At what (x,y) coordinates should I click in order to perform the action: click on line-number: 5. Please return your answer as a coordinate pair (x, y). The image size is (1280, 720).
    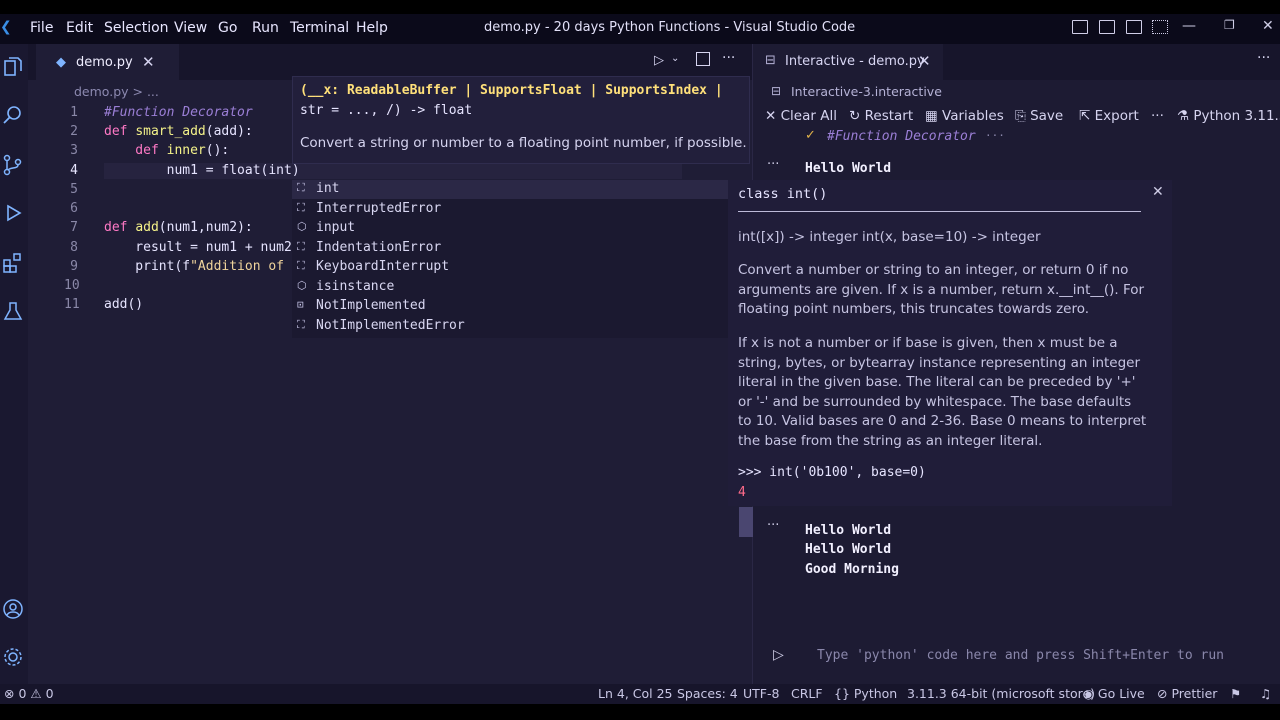
    Looking at the image, I should click on (74, 189).